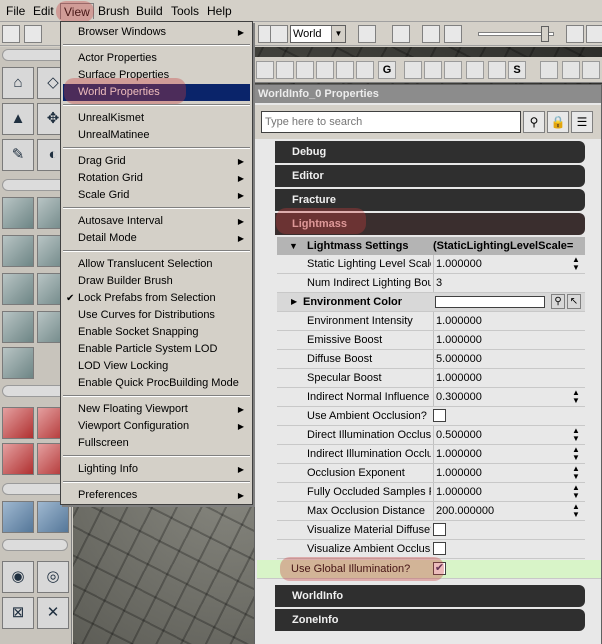 This screenshot has height=644, width=602. Describe the element at coordinates (430, 224) in the screenshot. I see `category-lightmass: Lightmass` at that location.